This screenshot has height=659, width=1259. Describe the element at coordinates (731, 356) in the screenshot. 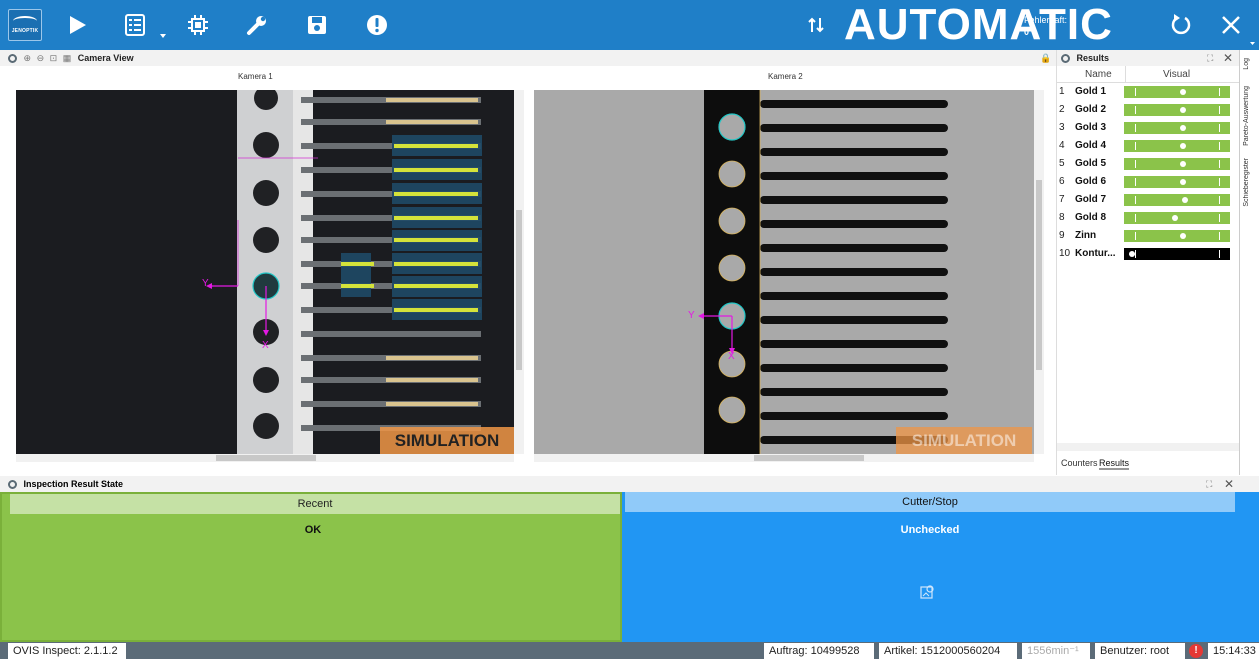

I see `axis-x-label-2: X` at that location.